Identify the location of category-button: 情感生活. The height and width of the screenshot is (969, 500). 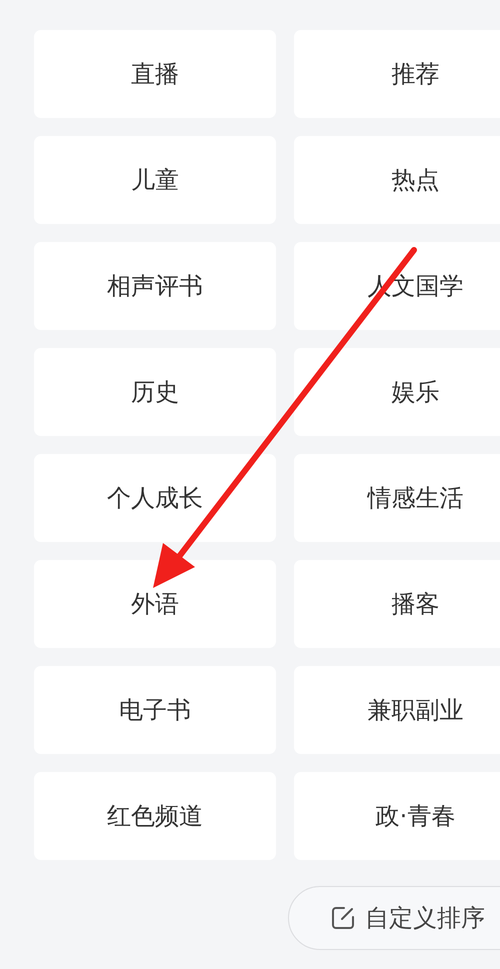
(397, 498).